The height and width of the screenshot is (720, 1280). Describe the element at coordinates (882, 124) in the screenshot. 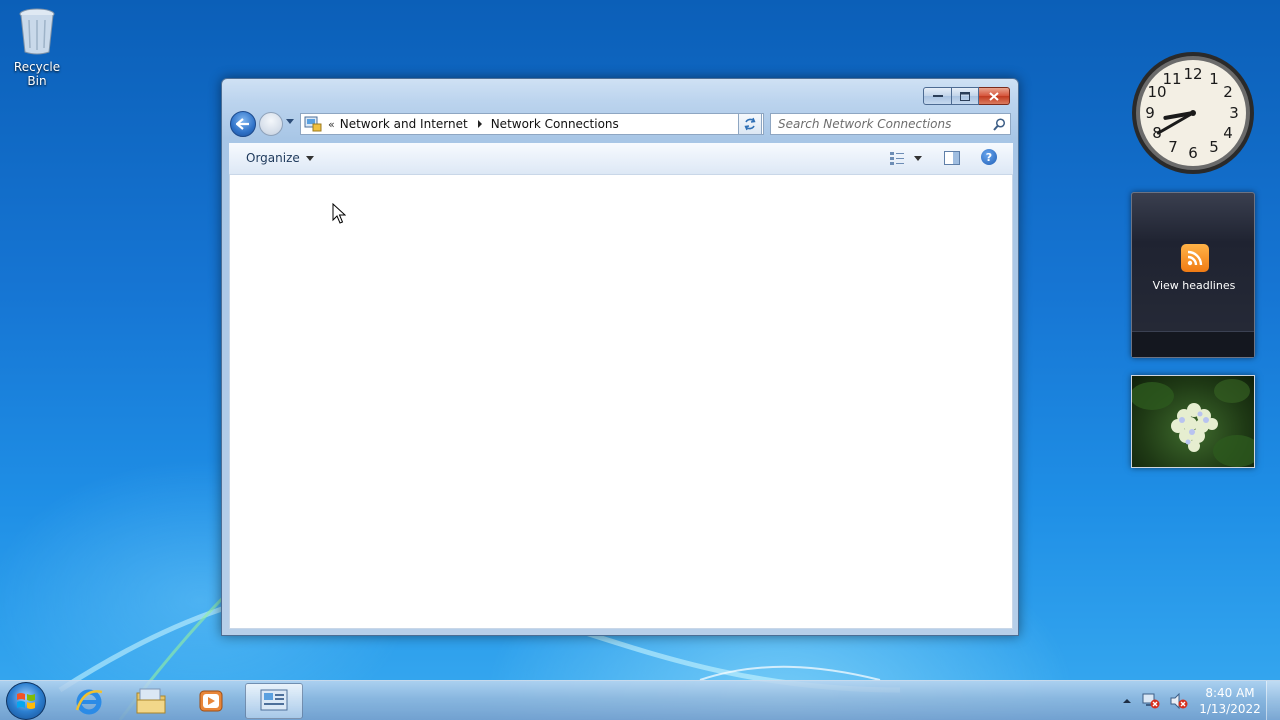

I see `search-input` at that location.